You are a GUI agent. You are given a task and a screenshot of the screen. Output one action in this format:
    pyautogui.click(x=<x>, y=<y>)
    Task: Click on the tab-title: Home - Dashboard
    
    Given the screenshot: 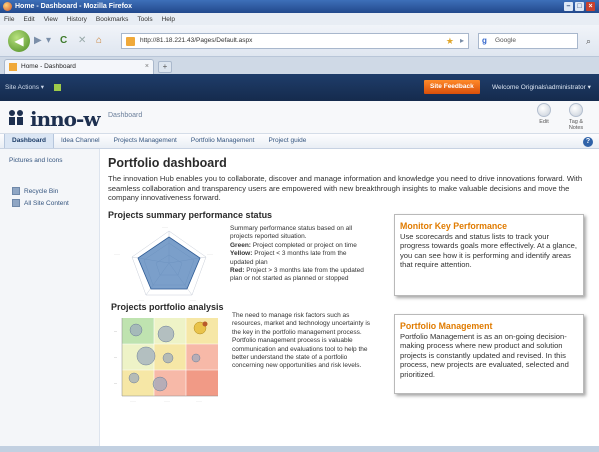 What is the action you would take?
    pyautogui.click(x=48, y=66)
    